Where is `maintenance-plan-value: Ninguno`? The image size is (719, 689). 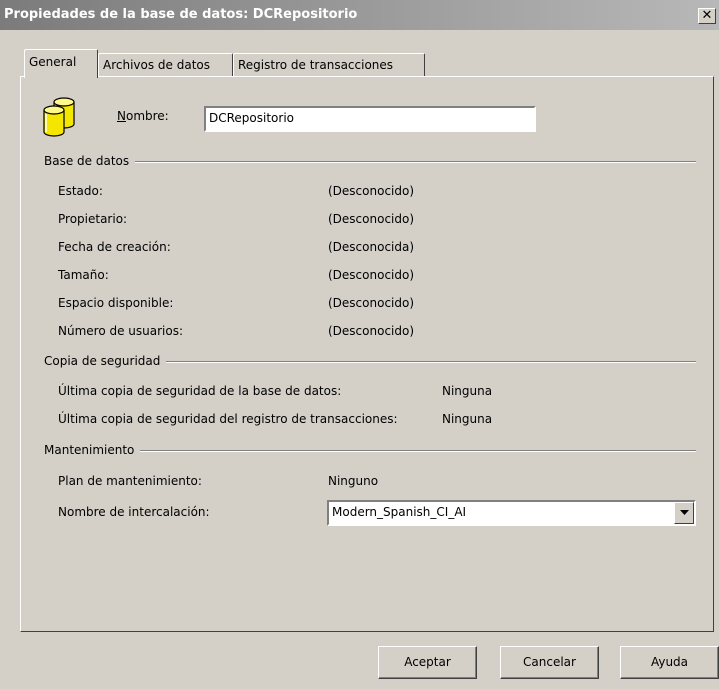
maintenance-plan-value: Ninguno is located at coordinates (353, 481).